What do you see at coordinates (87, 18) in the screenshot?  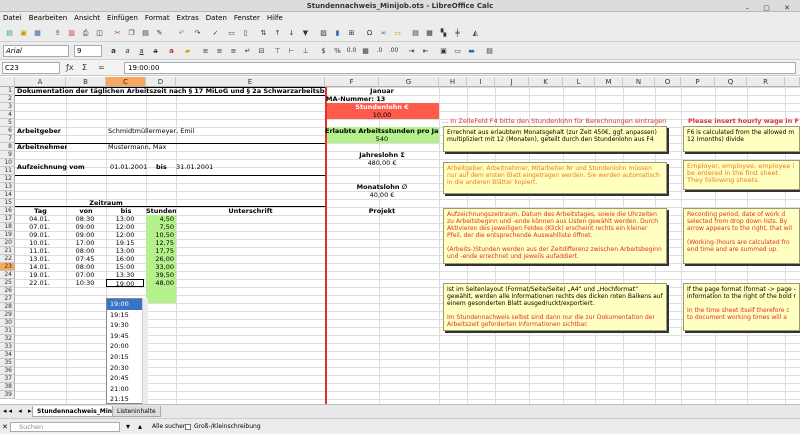 I see `menu-ansicht: Ansicht` at bounding box center [87, 18].